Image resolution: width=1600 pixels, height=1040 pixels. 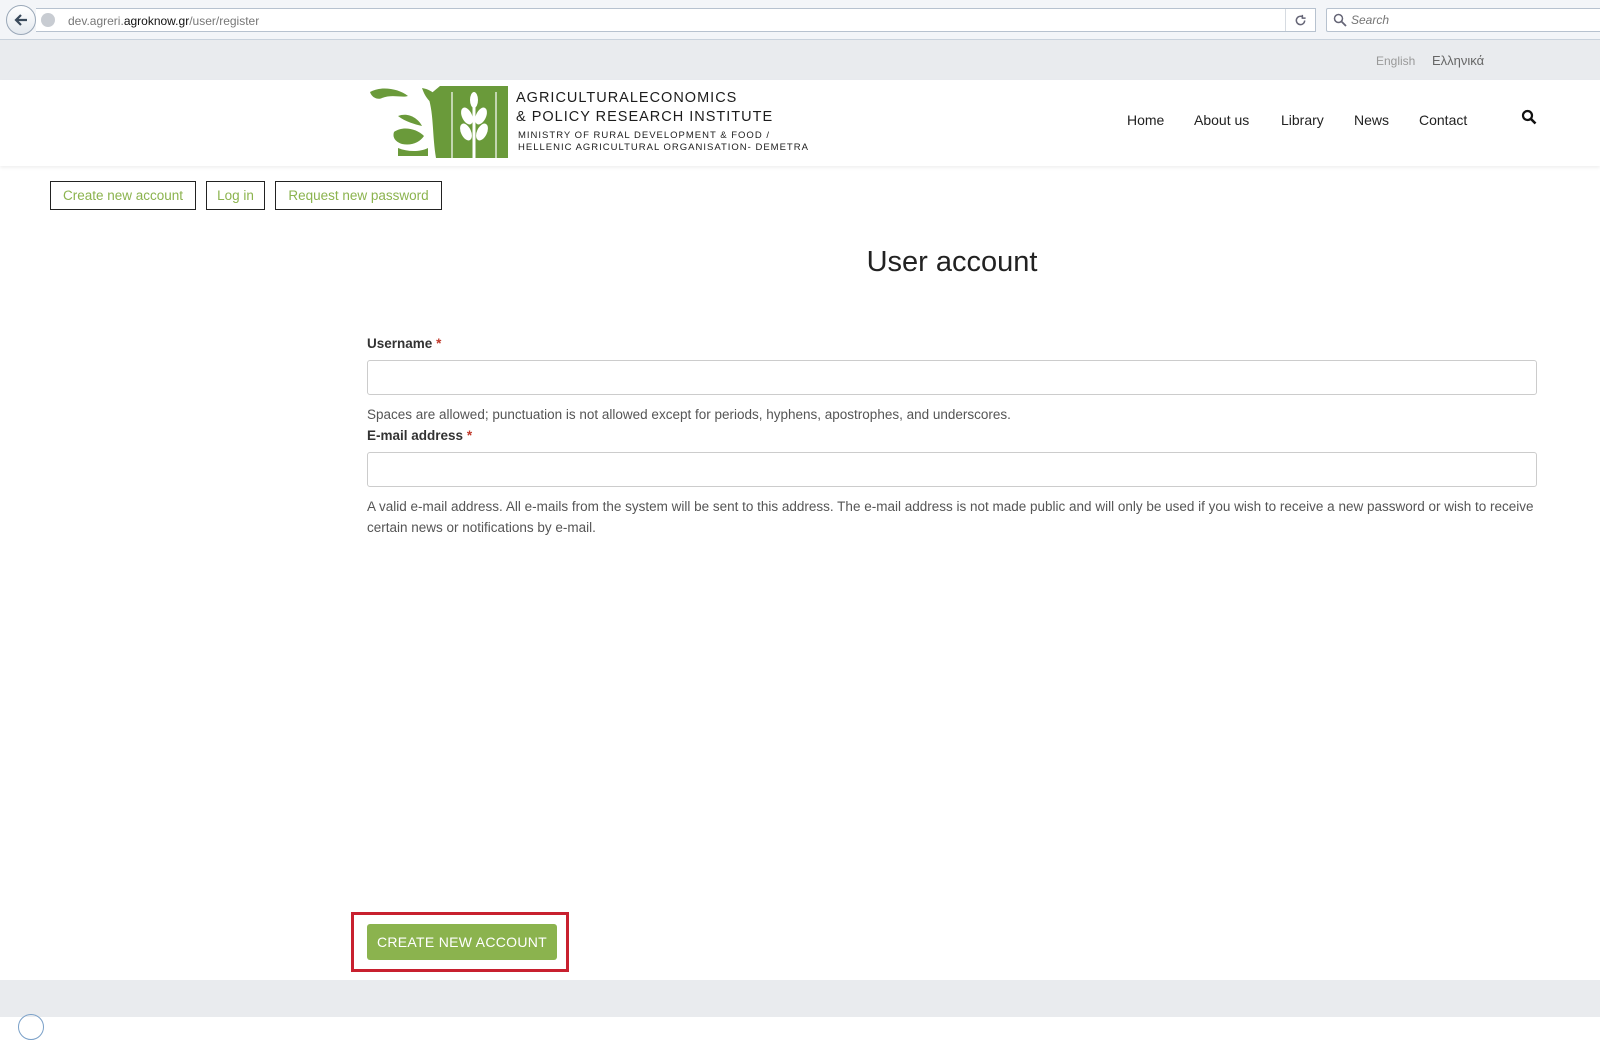 I want to click on back-arrow-icon, so click(x=21, y=20).